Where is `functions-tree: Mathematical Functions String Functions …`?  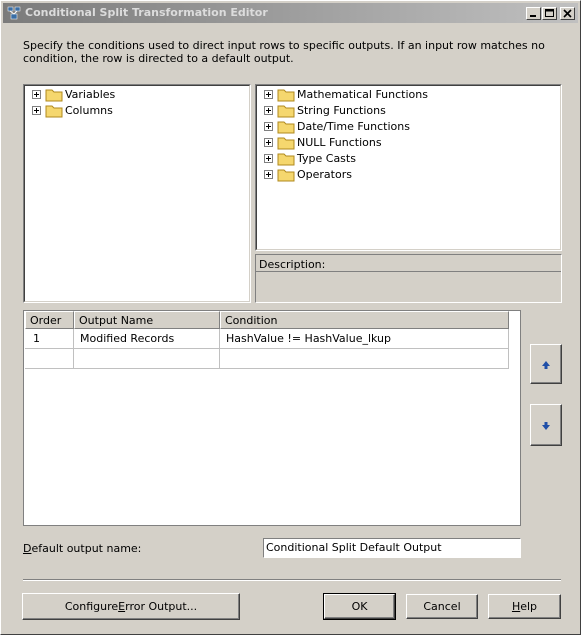 functions-tree: Mathematical Functions String Functions … is located at coordinates (408, 167).